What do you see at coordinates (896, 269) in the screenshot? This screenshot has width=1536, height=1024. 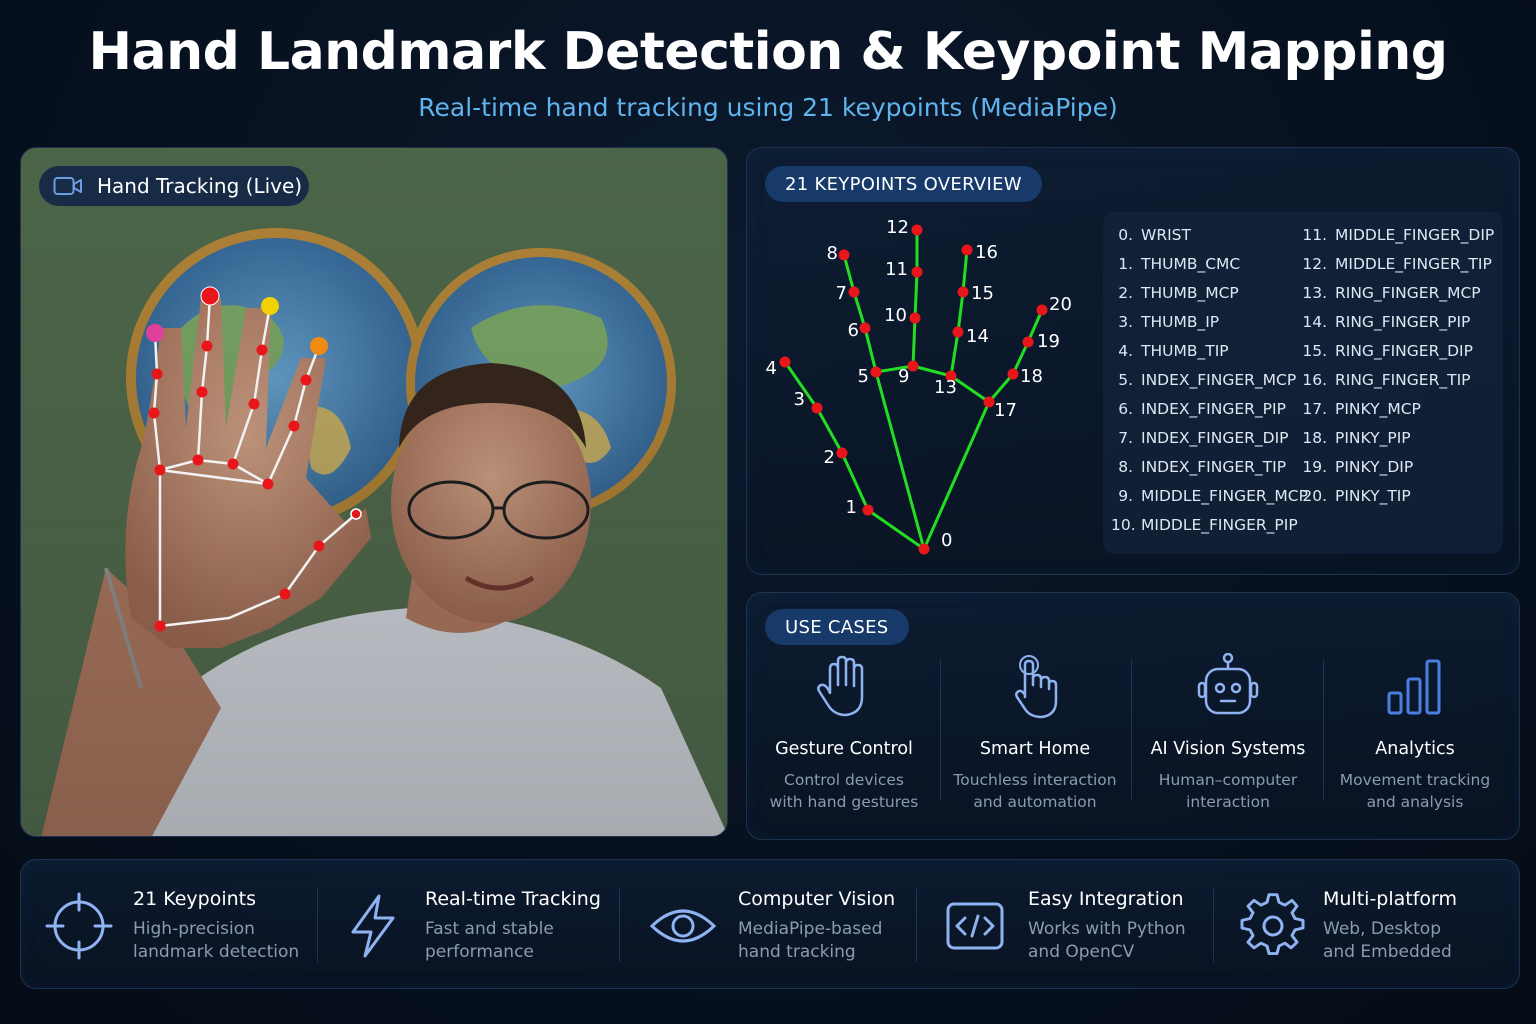 I see `keypoint-label: 11` at bounding box center [896, 269].